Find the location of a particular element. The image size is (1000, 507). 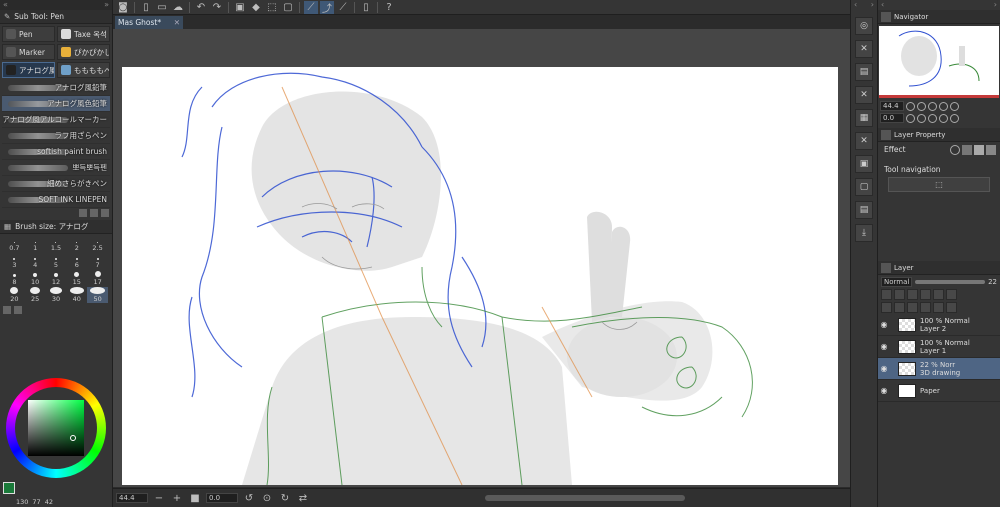

panel-collapse: ‹ › is located at coordinates (939, 5).